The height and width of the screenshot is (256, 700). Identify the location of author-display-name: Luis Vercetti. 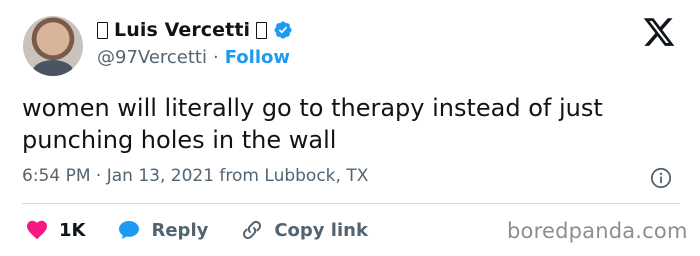
(182, 30).